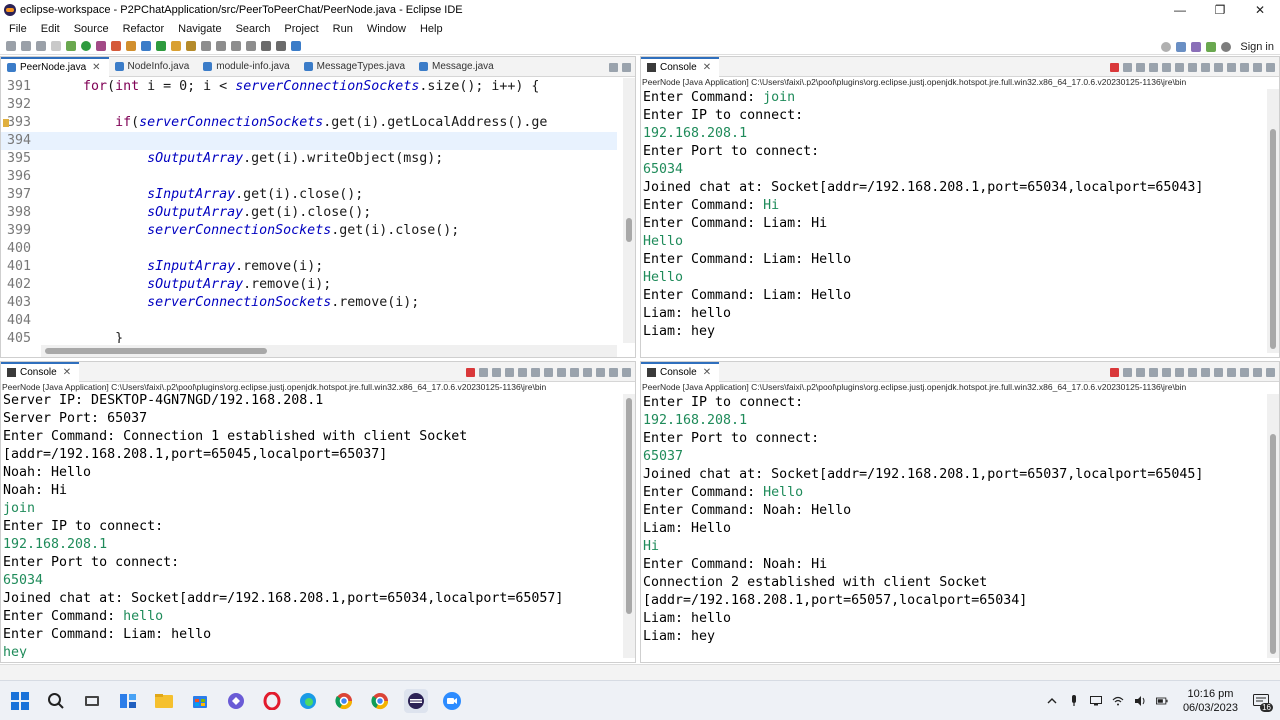 Image resolution: width=1280 pixels, height=720 pixels. Describe the element at coordinates (329, 351) in the screenshot. I see `editor-horizontal-scrollbar` at that location.